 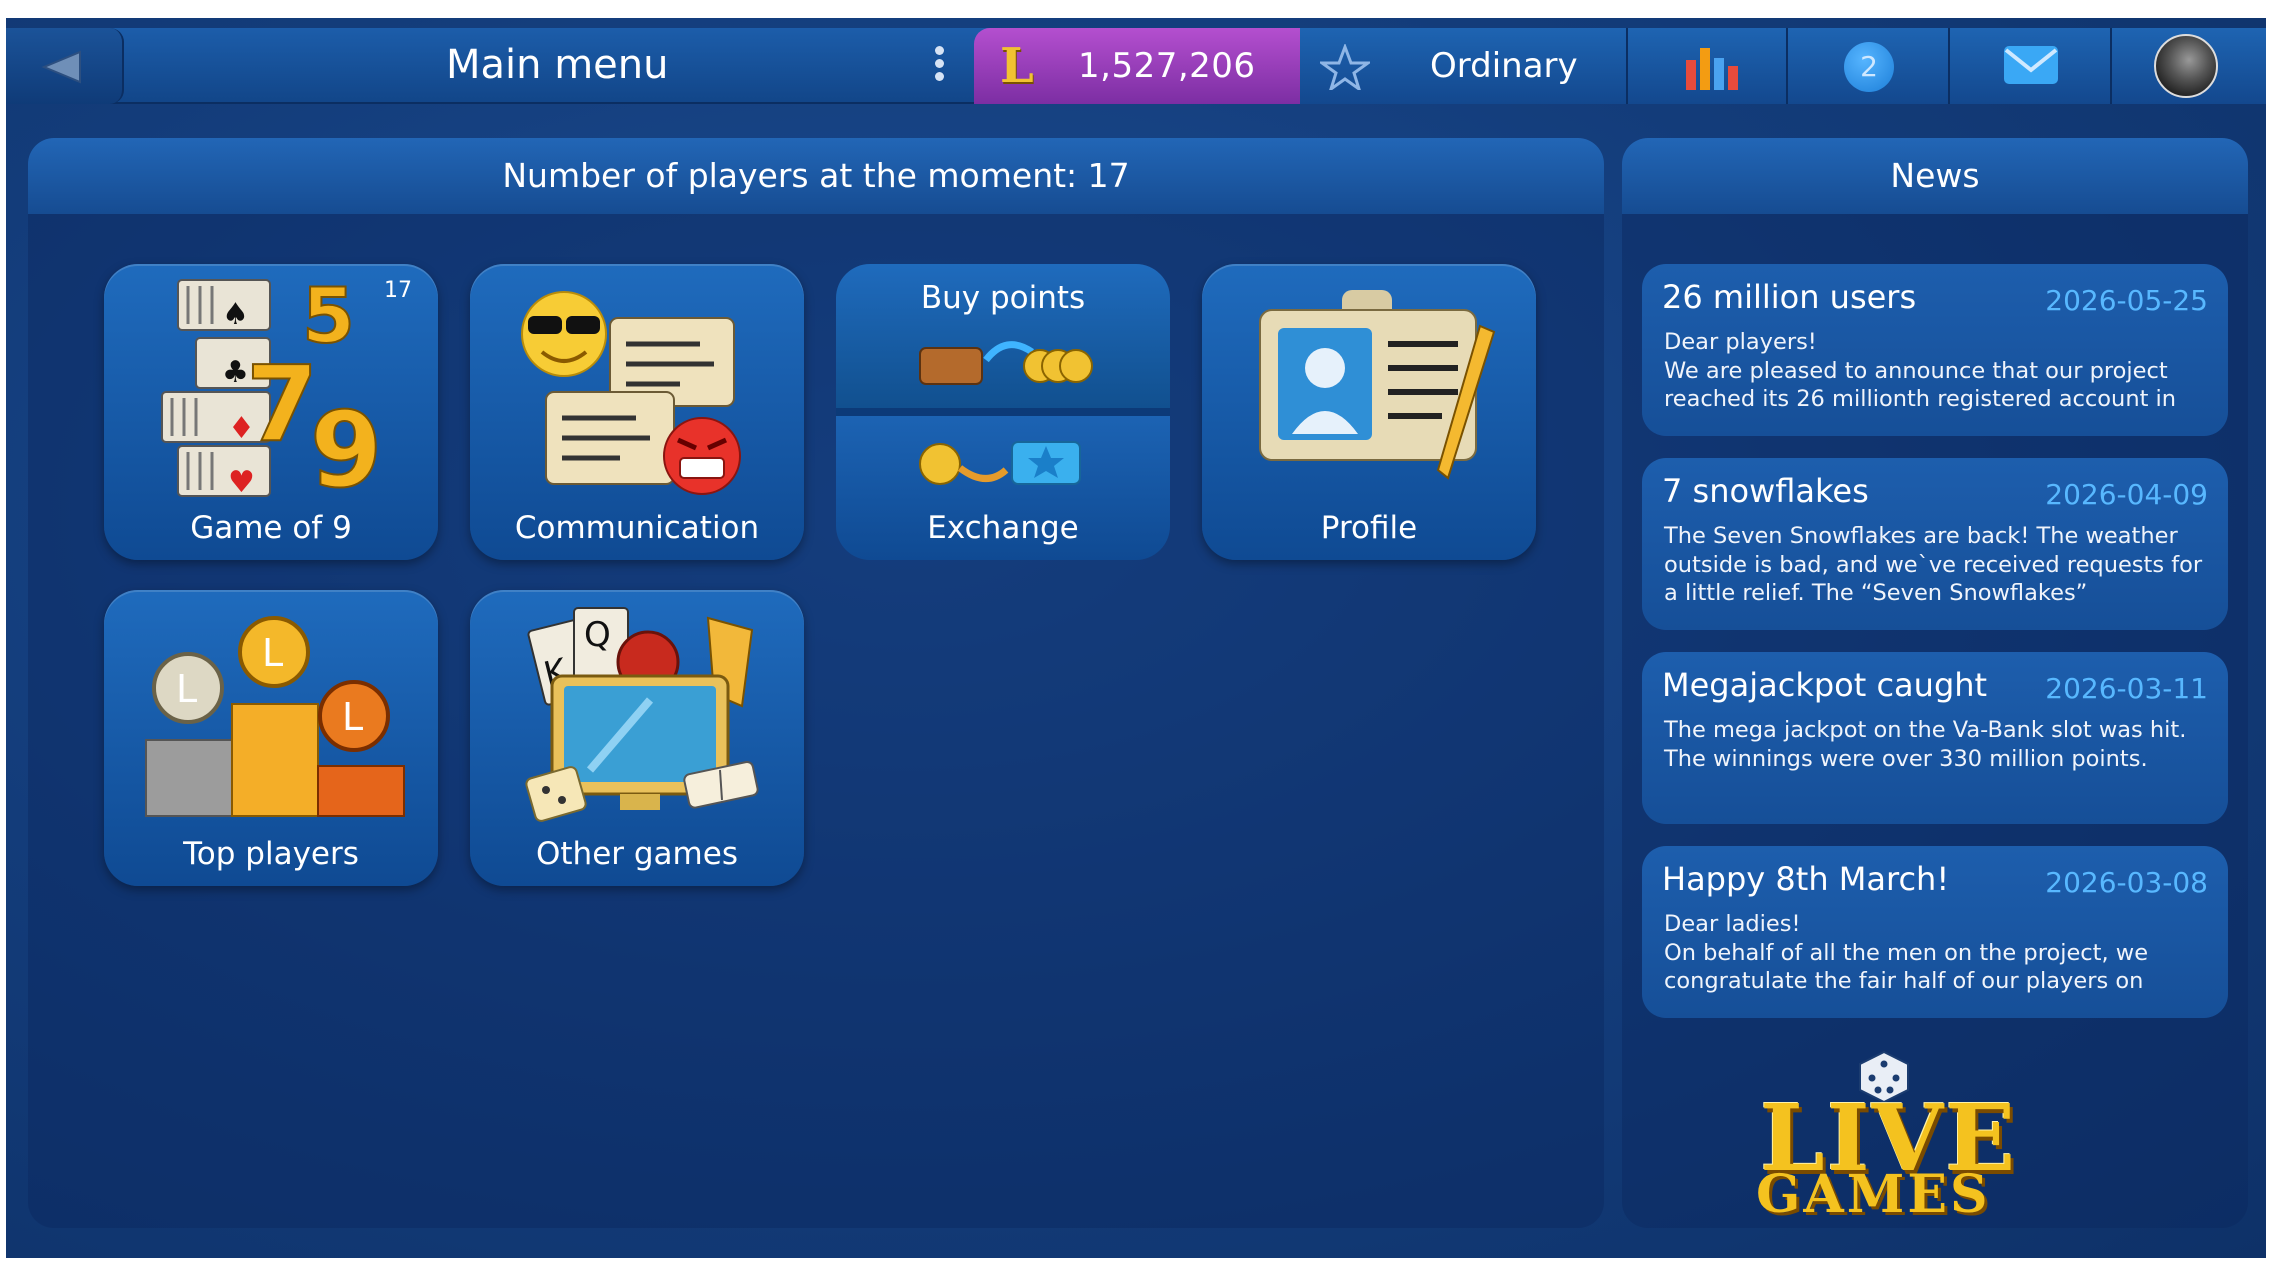 I want to click on exchange-button: Exchange, so click(x=1003, y=488).